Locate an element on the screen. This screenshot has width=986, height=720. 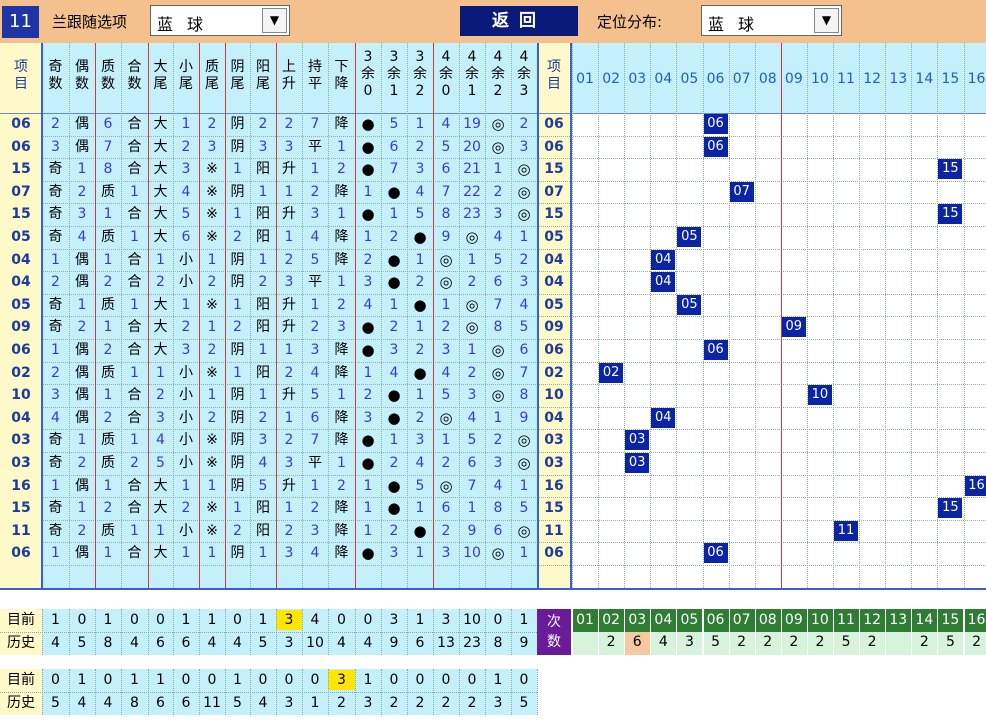
row-cell: 升 is located at coordinates (289, 214).